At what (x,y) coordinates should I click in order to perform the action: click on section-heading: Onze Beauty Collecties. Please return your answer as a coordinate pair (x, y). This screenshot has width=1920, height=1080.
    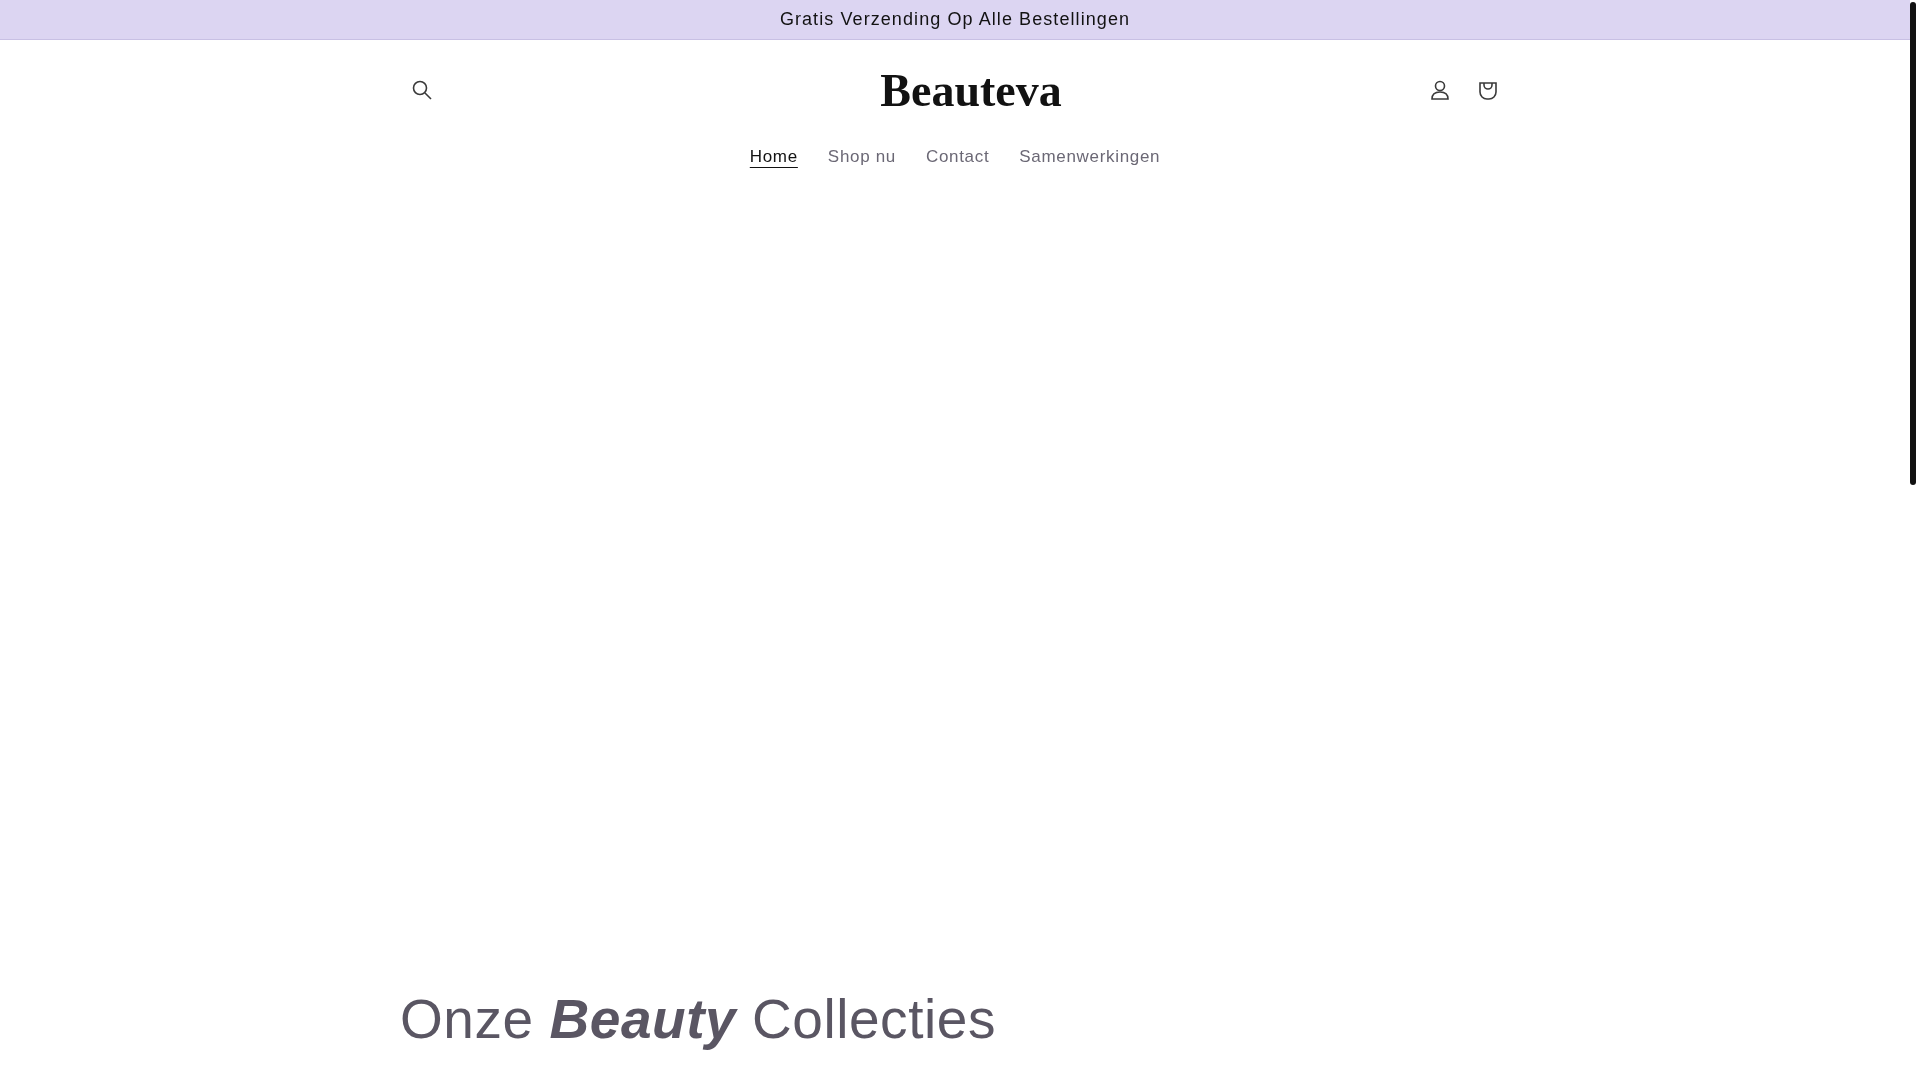
    Looking at the image, I should click on (698, 1019).